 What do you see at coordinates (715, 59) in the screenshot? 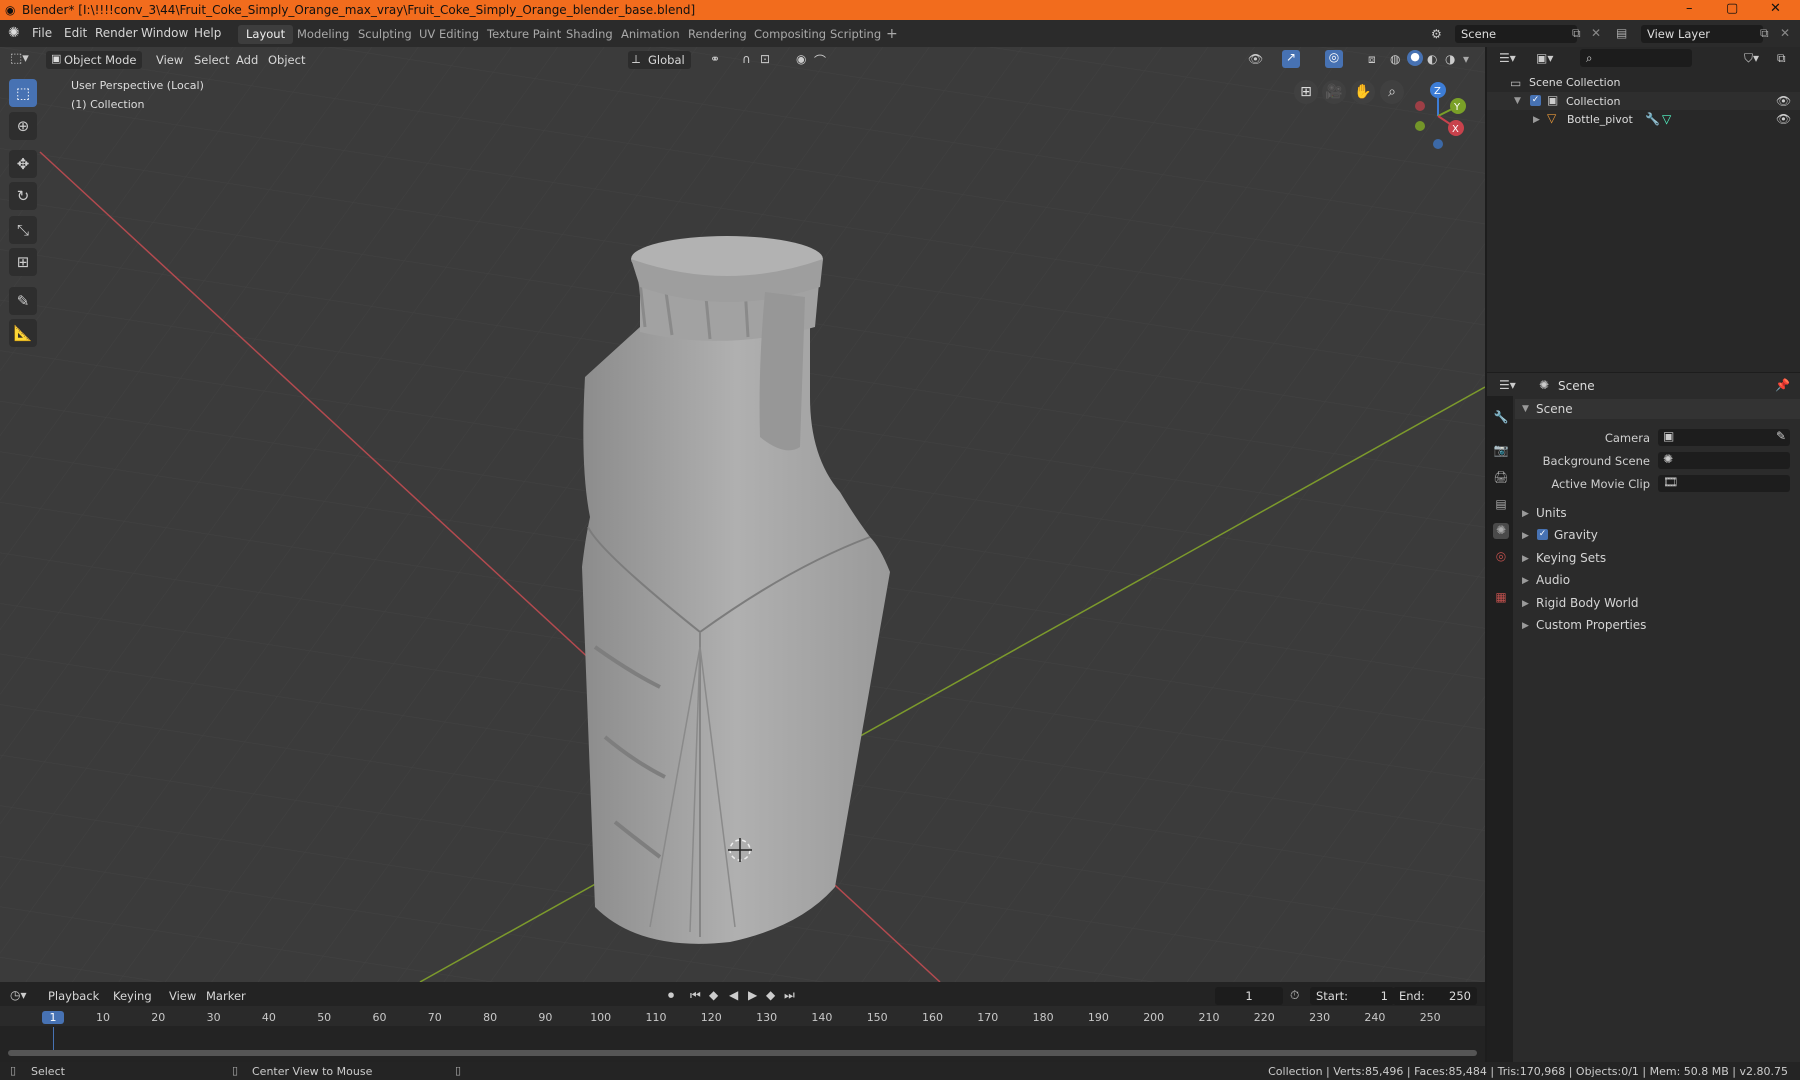
I see `pivot-icon: ⚭` at bounding box center [715, 59].